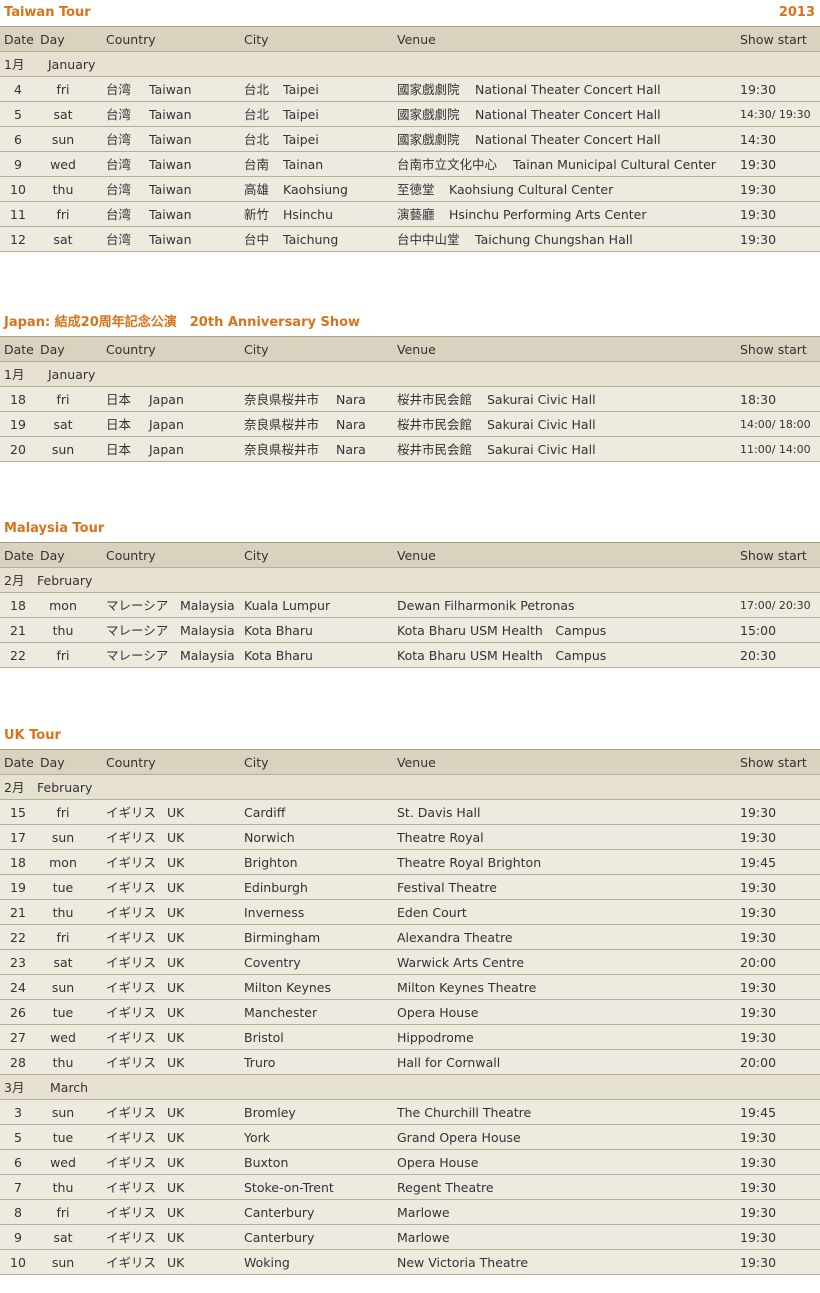  I want to click on month-en: February, so click(65, 787).